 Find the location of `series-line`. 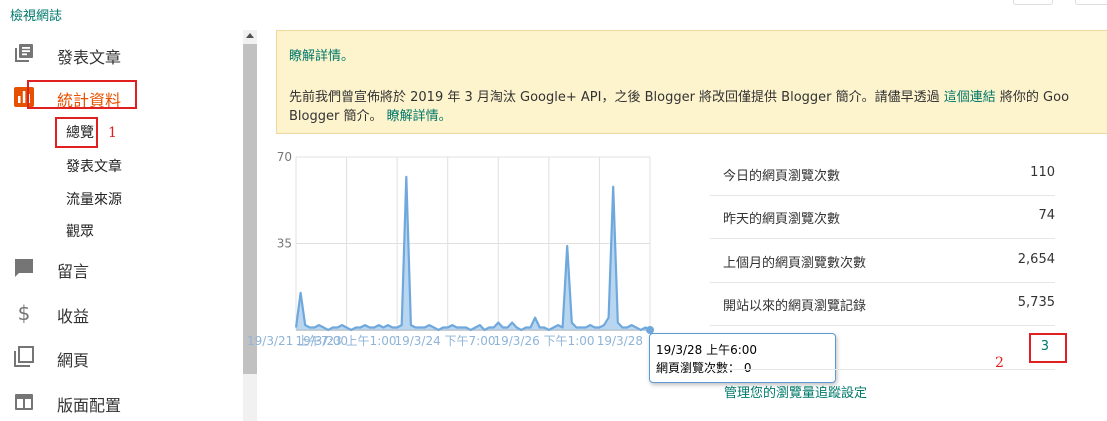

series-line is located at coordinates (472, 253).